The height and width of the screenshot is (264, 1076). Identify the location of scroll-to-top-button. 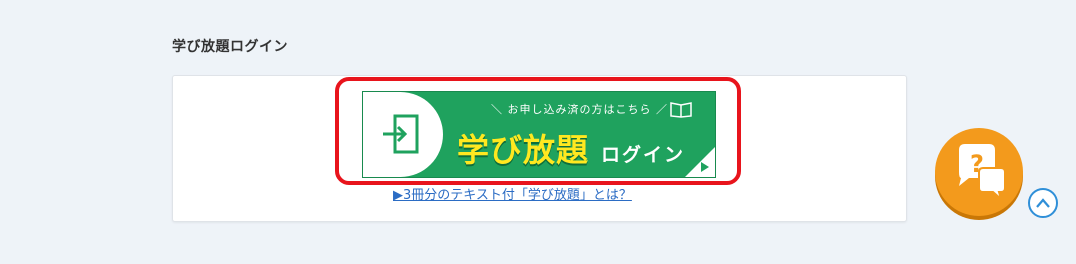
(1043, 203).